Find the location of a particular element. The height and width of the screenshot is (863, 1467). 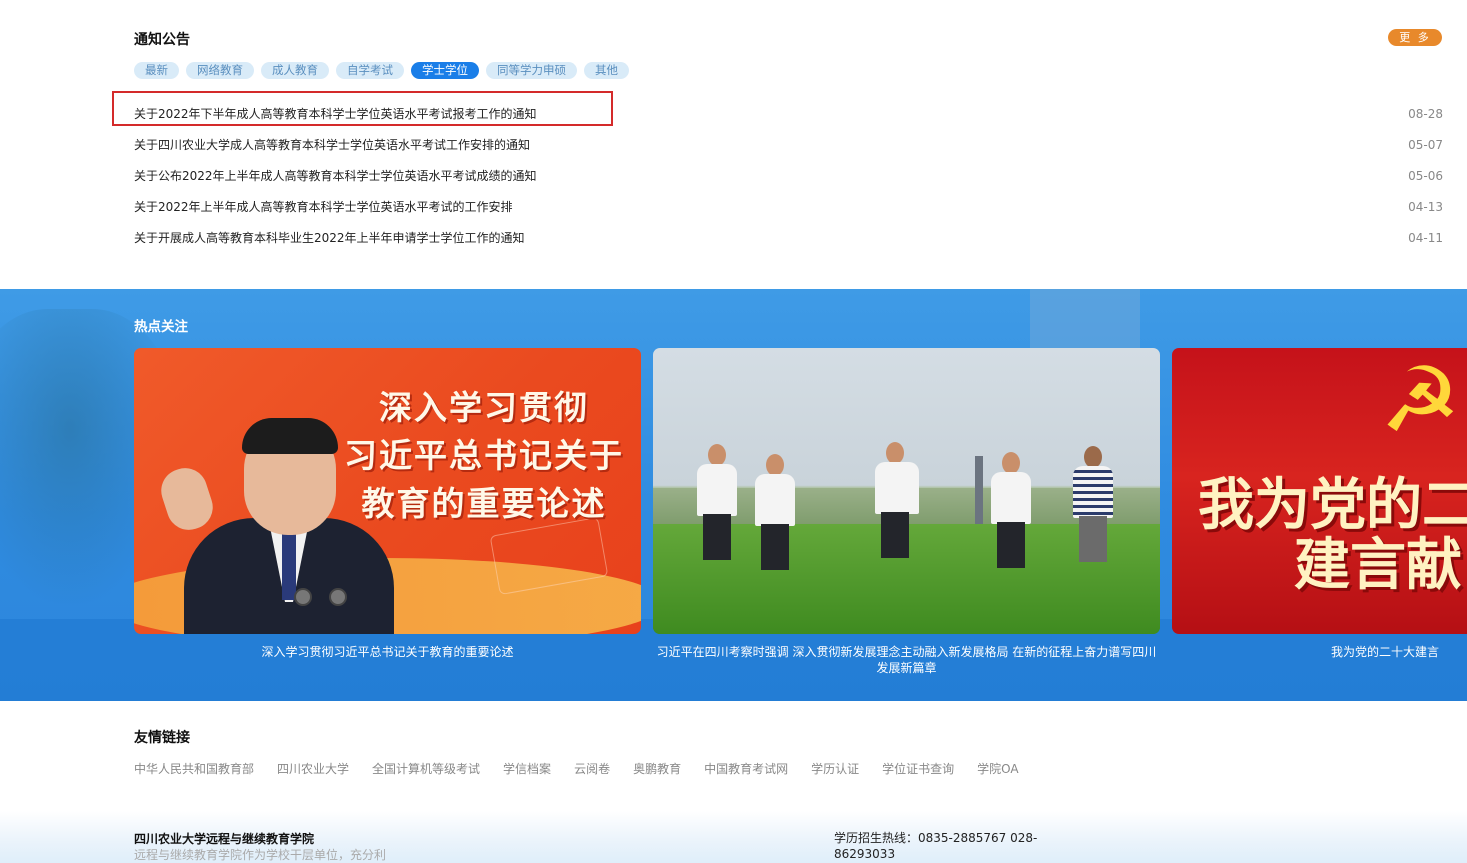

notice-date: 05-07 is located at coordinates (1425, 144).